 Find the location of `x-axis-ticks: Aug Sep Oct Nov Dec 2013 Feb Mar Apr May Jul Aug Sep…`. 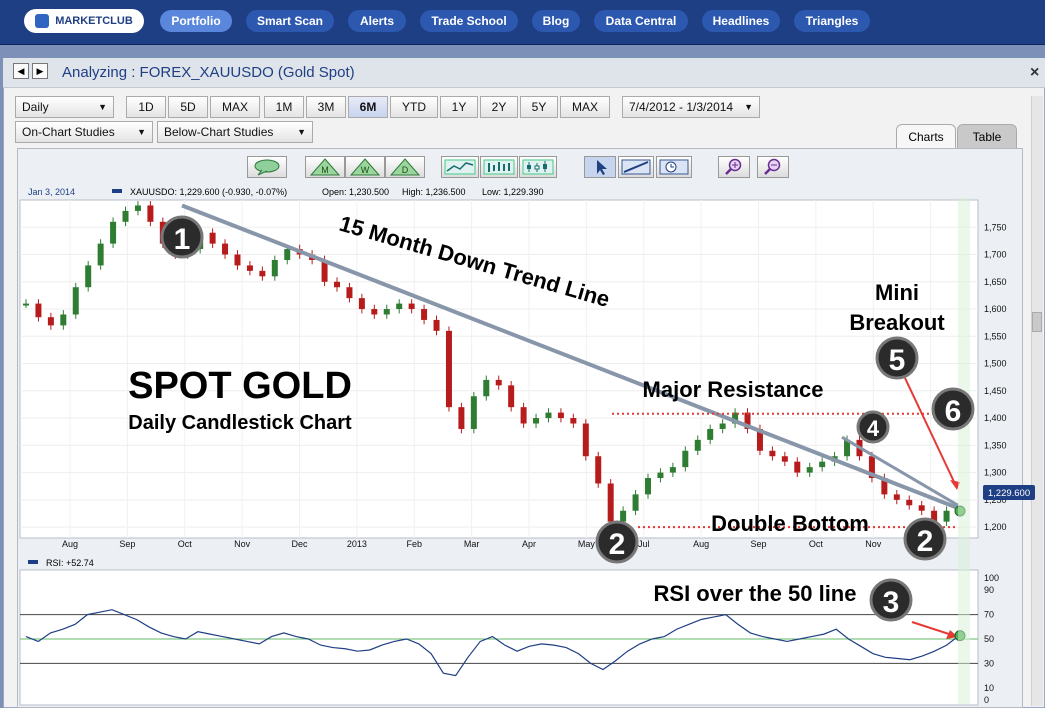

x-axis-ticks: Aug Sep Oct Nov Dec 2013 Feb Mar Apr May Jul Aug Sep… is located at coordinates (501, 544).